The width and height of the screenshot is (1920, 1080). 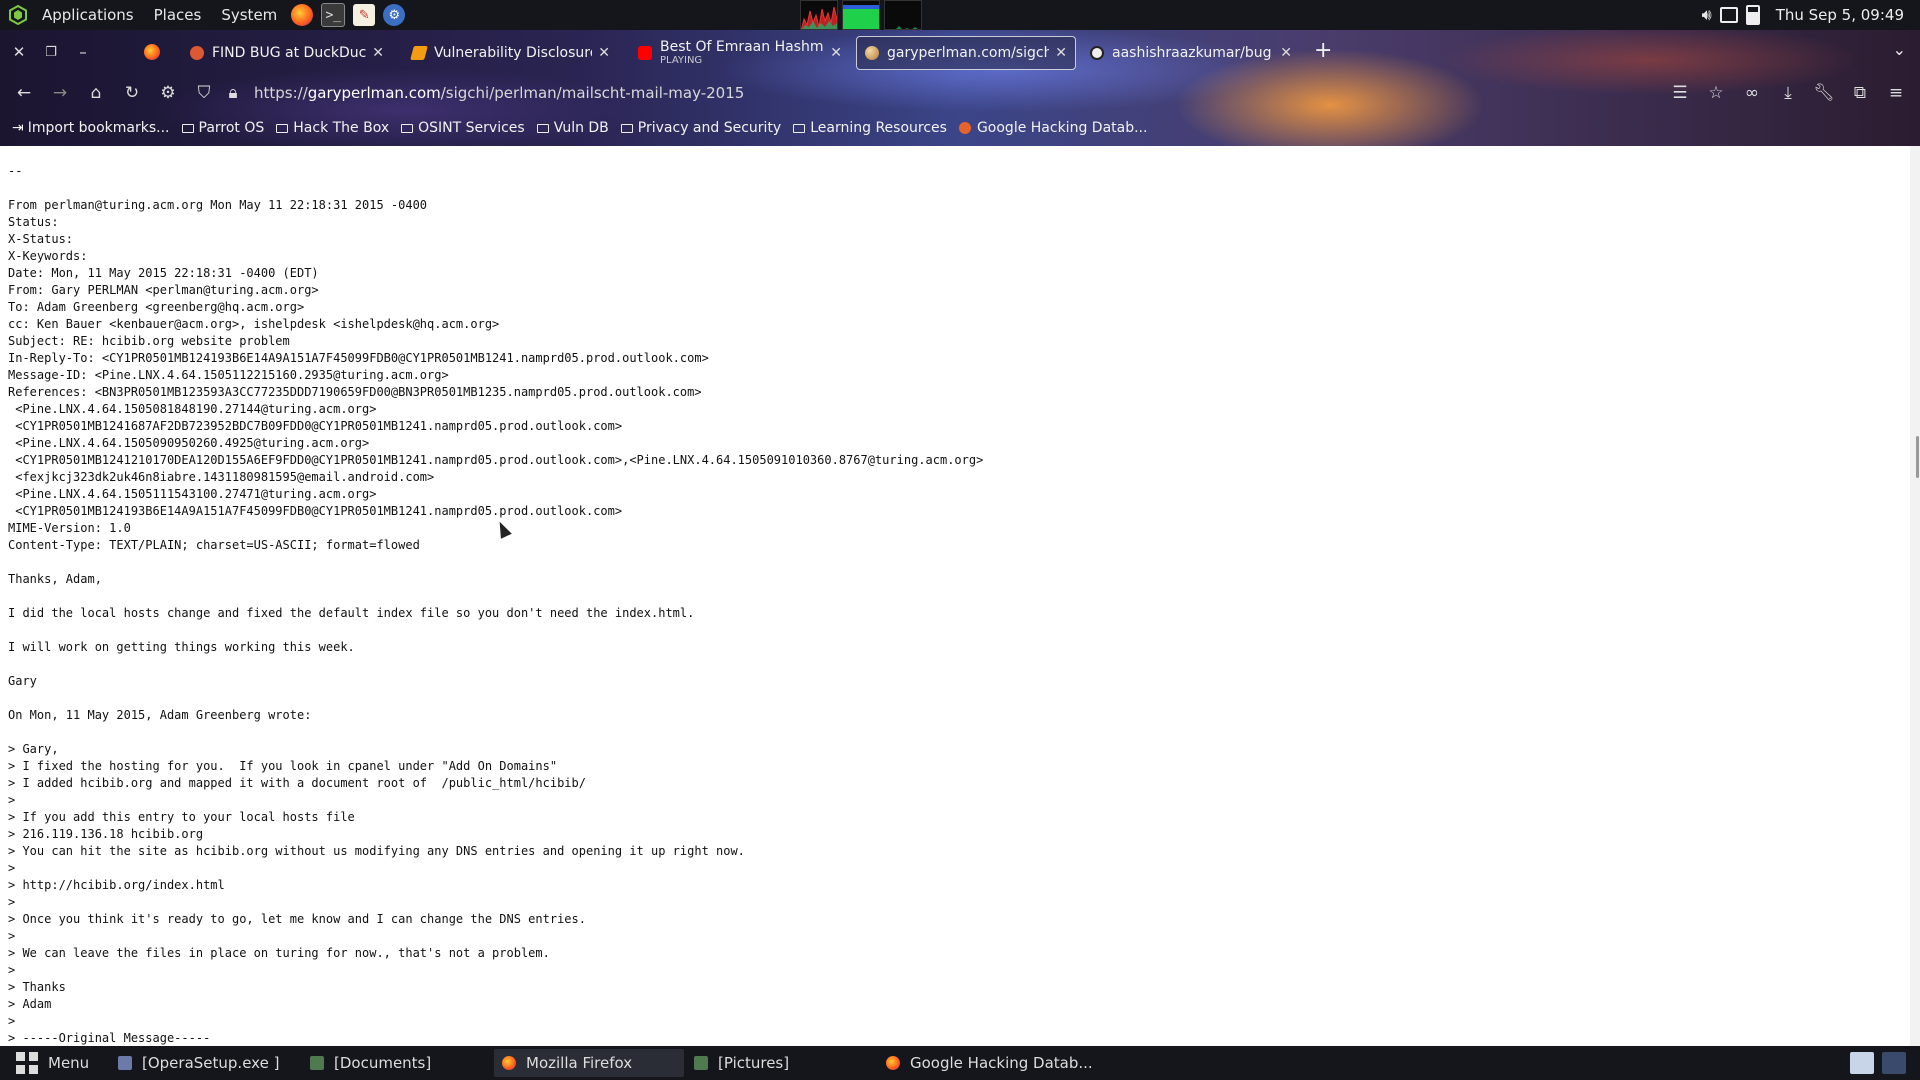 I want to click on applications-menu: Applications, so click(x=88, y=15).